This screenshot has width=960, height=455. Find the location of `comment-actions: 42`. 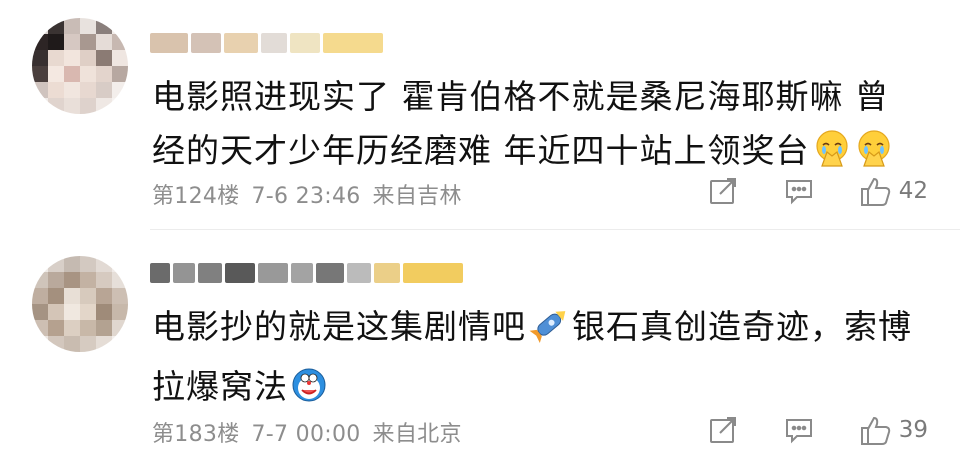

comment-actions: 42 is located at coordinates (817, 191).